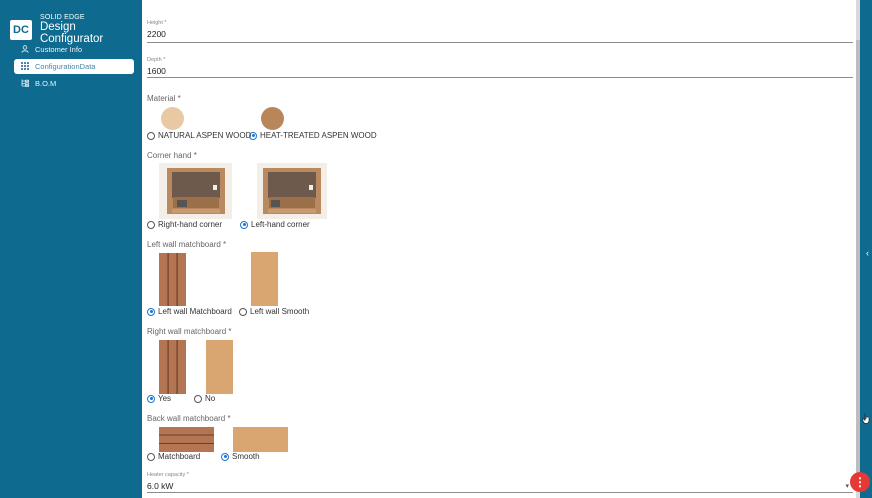  I want to click on depth-label: Depth *, so click(156, 60).